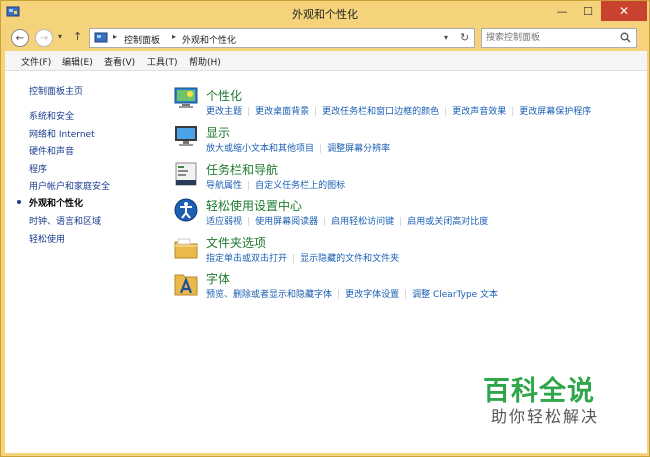 Image resolution: width=650 pixels, height=457 pixels. Describe the element at coordinates (282, 112) in the screenshot. I see `link-change-desktop-background: 更改桌面背景` at that location.